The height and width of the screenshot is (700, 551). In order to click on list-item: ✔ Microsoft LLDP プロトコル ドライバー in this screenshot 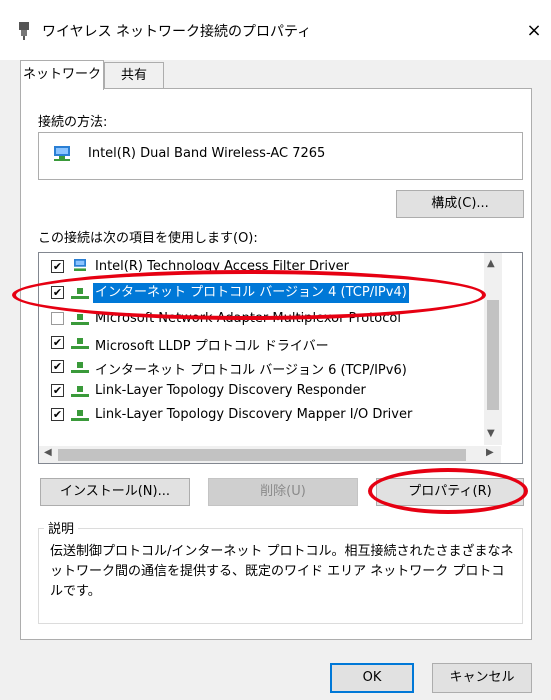, I will do `click(272, 343)`.